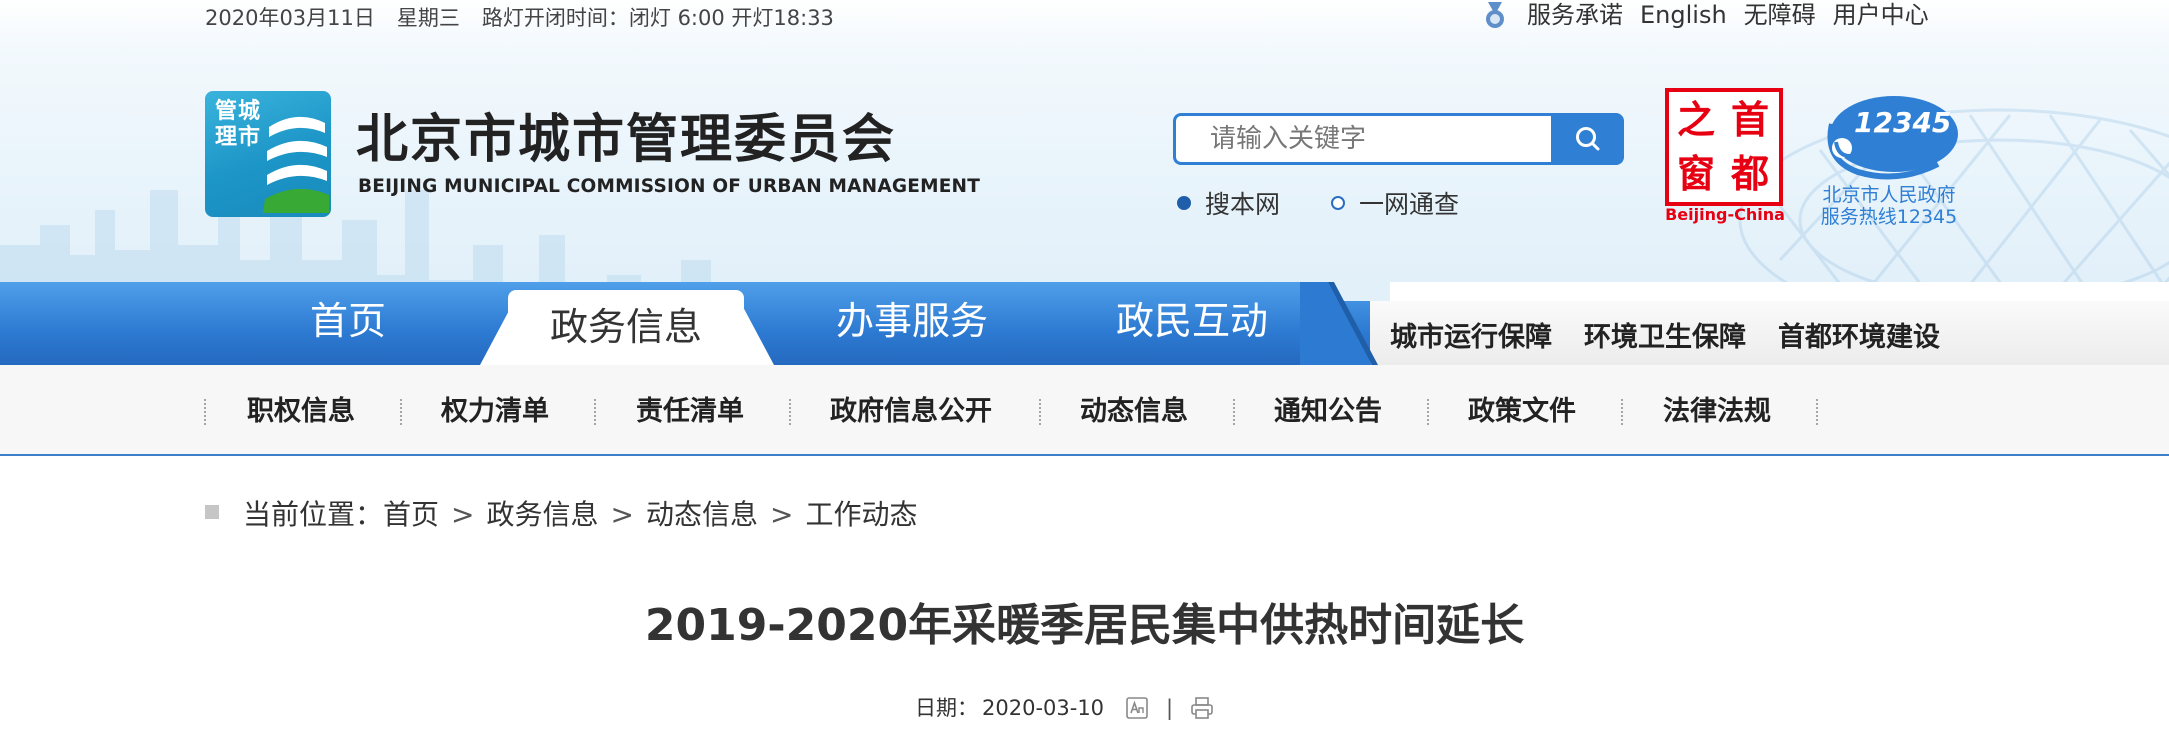 The image size is (2169, 741). I want to click on topbar-links: 服务承诺 English 无障碍 用户中心, so click(1704, 15).